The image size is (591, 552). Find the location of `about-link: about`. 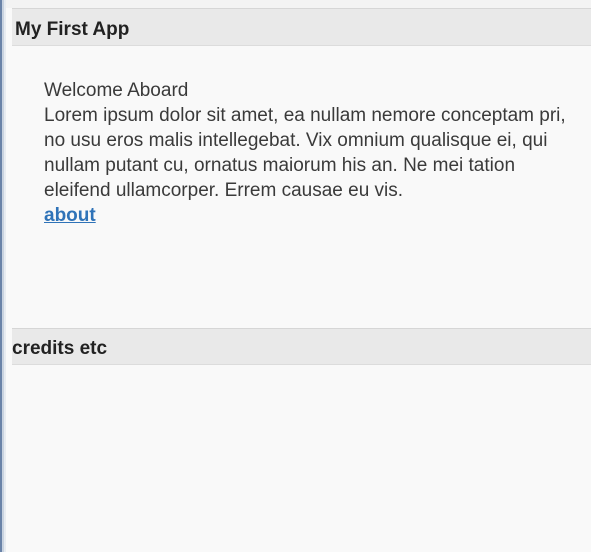

about-link: about is located at coordinates (70, 215).